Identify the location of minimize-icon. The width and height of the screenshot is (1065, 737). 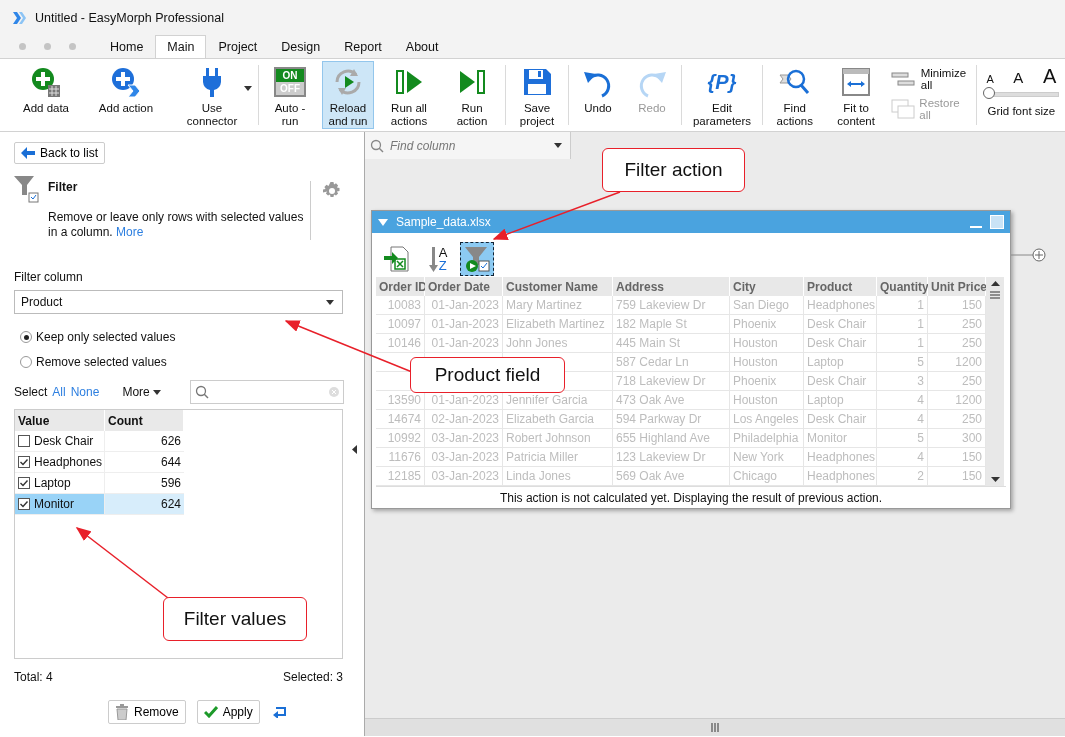
(903, 79).